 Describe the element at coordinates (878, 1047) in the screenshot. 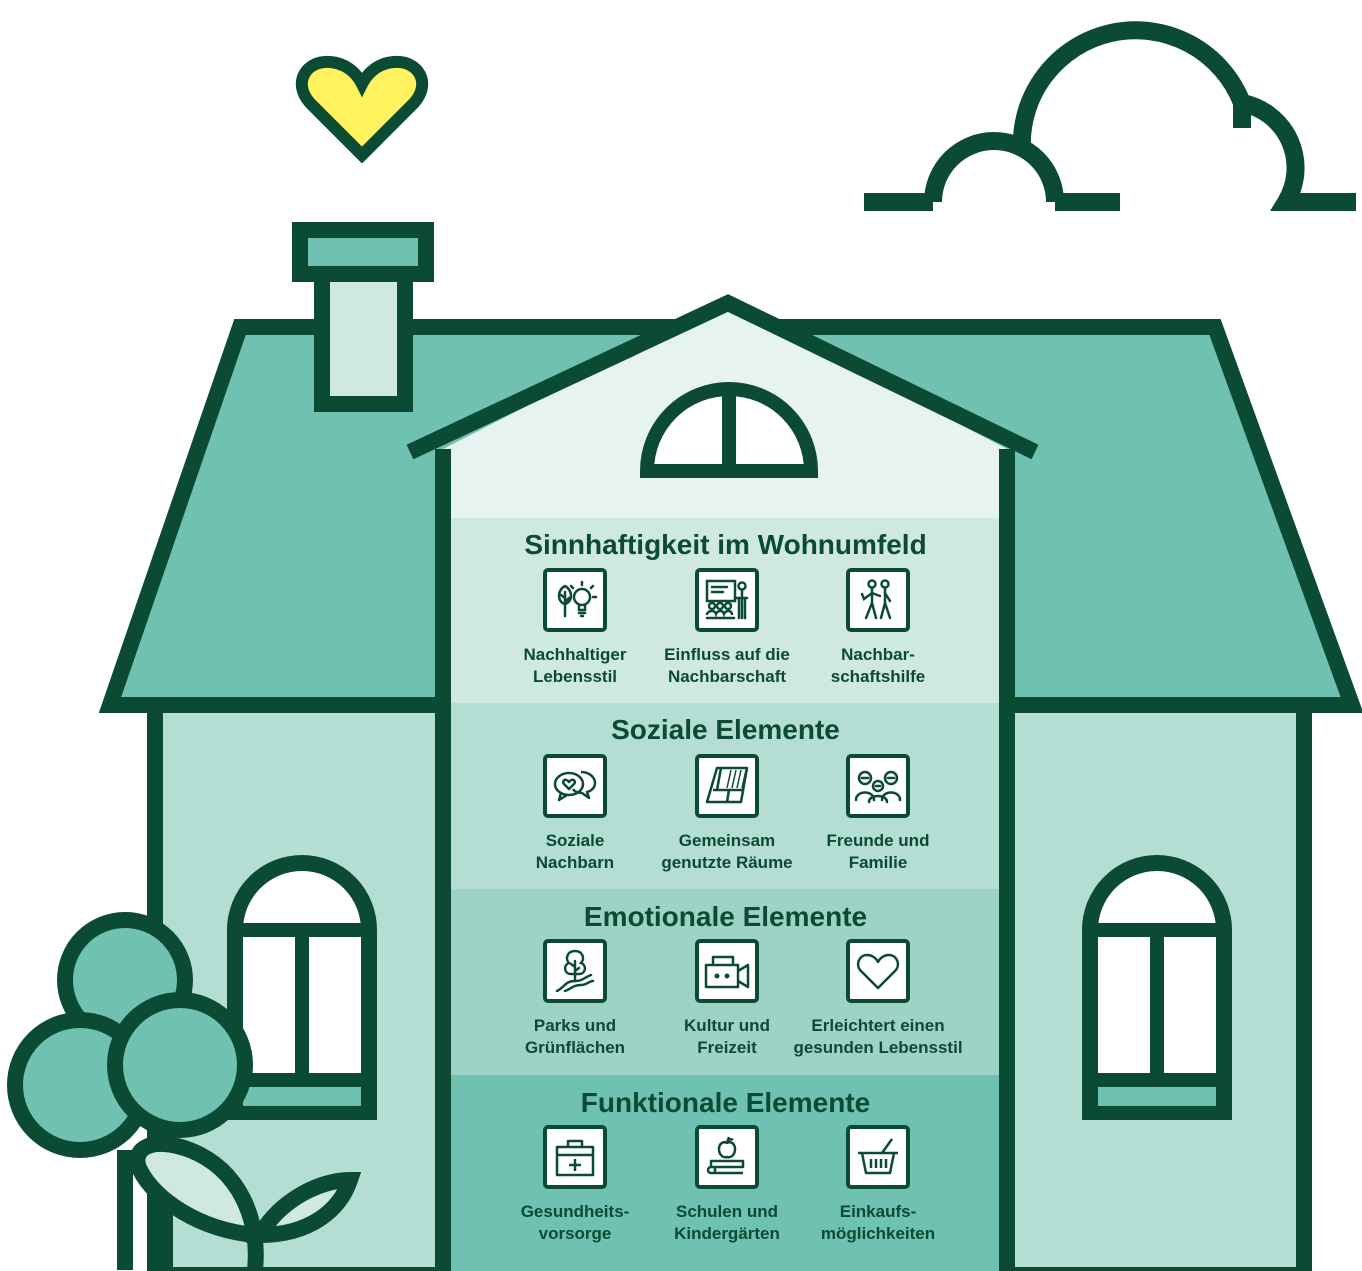

I see `label-line2: gesunden Lebensstil` at that location.